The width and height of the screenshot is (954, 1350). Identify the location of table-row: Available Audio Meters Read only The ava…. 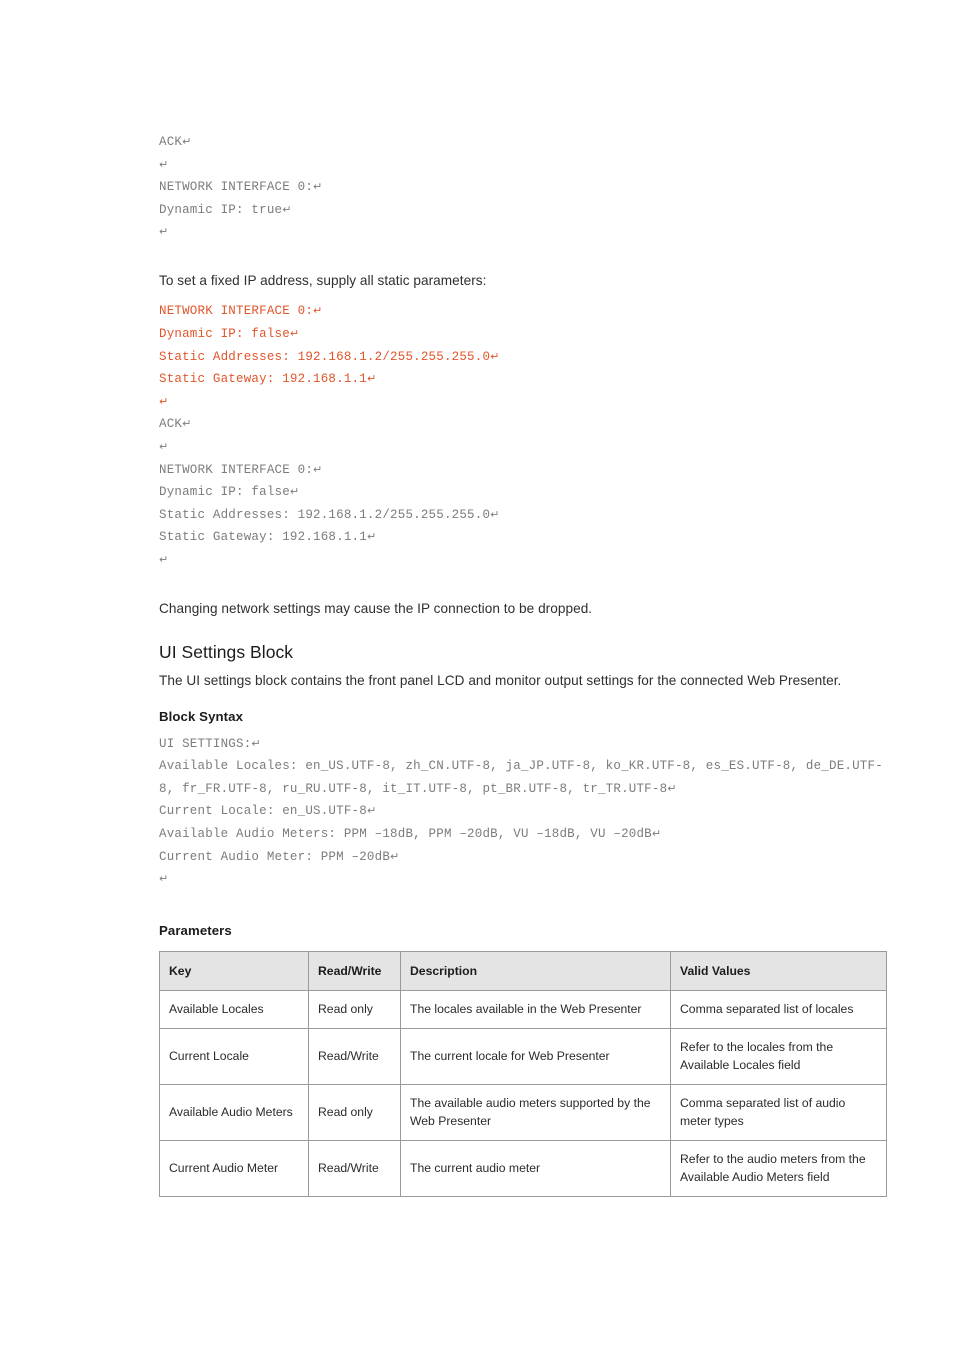
(523, 1112).